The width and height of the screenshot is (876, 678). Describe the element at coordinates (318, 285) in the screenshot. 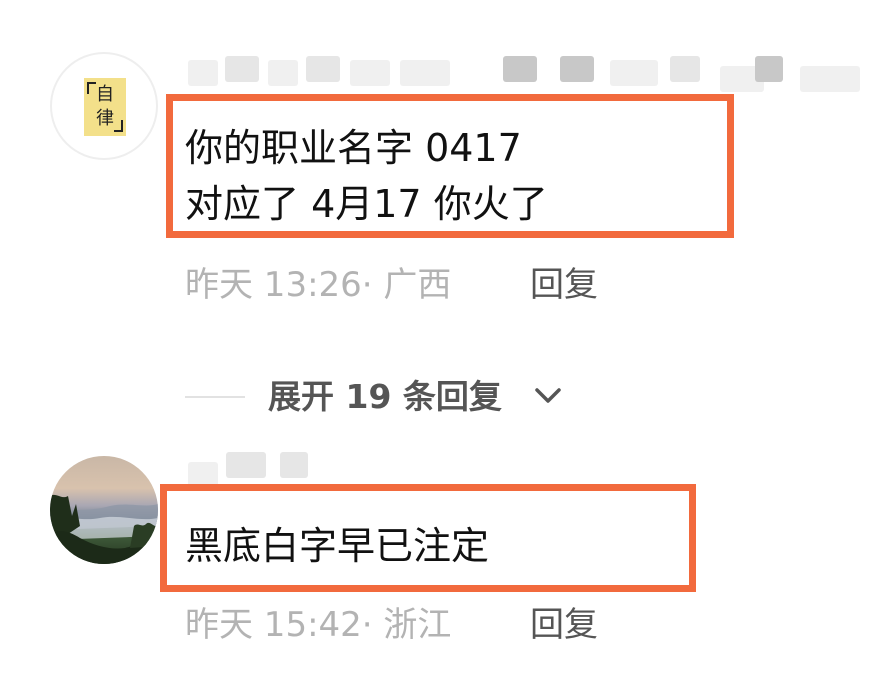

I see `comment-time-location: 昨天 13:26· 广西` at that location.